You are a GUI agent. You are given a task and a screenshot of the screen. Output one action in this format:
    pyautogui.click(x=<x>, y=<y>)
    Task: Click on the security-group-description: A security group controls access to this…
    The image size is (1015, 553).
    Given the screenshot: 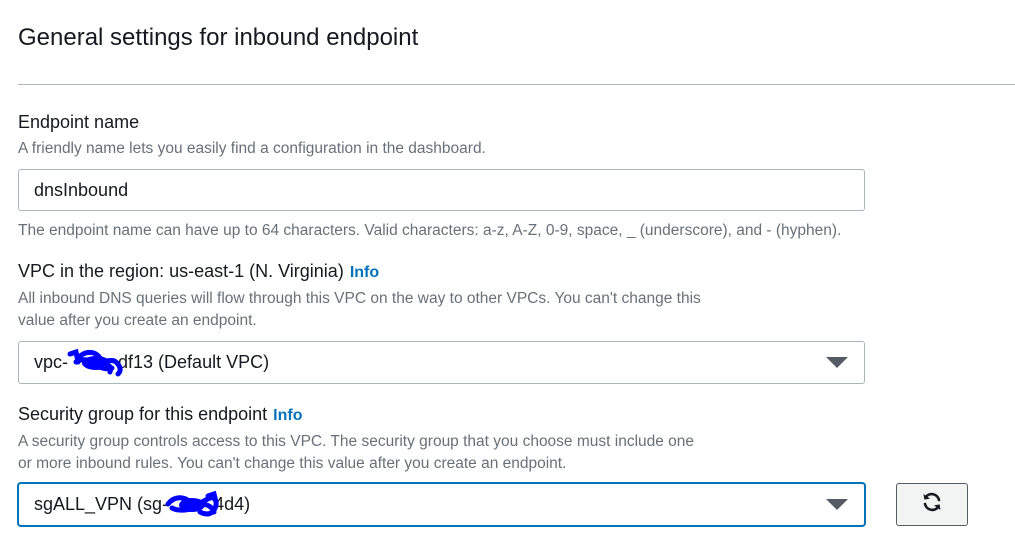 What is the action you would take?
    pyautogui.click(x=356, y=453)
    